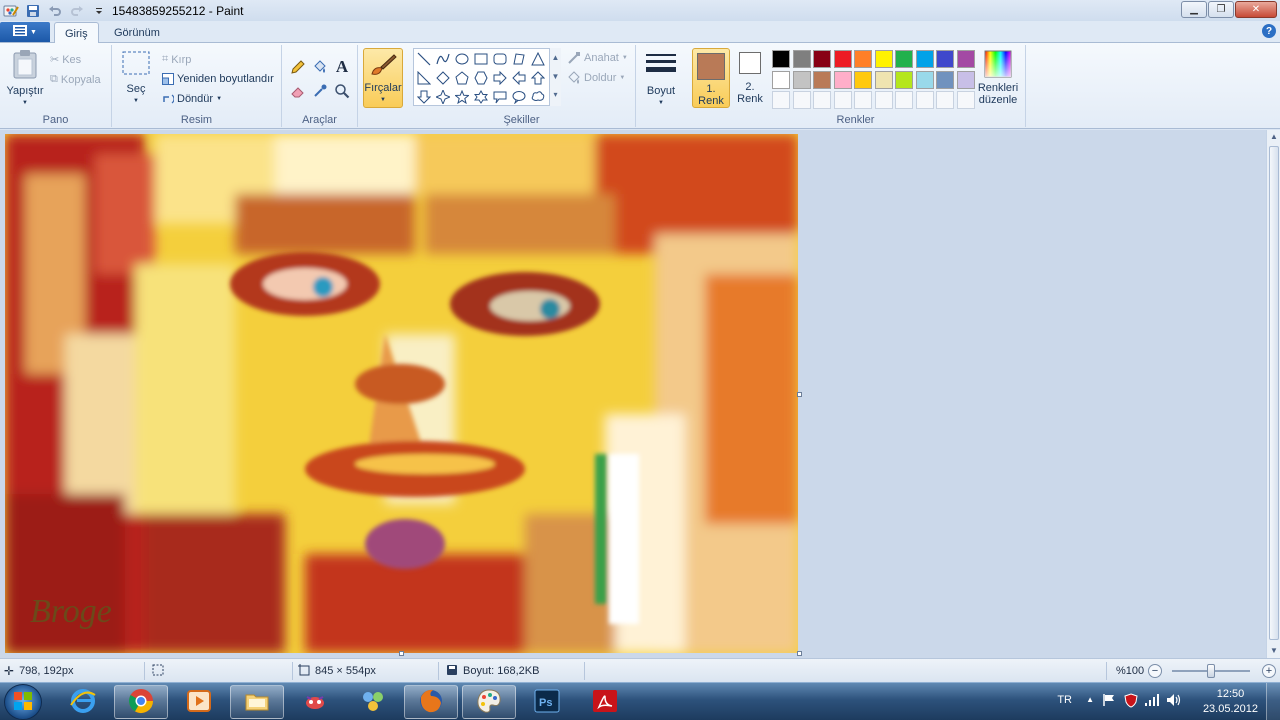 This screenshot has height=720, width=1280. Describe the element at coordinates (424, 78) in the screenshot. I see `right-triangle-shape-icon` at that location.